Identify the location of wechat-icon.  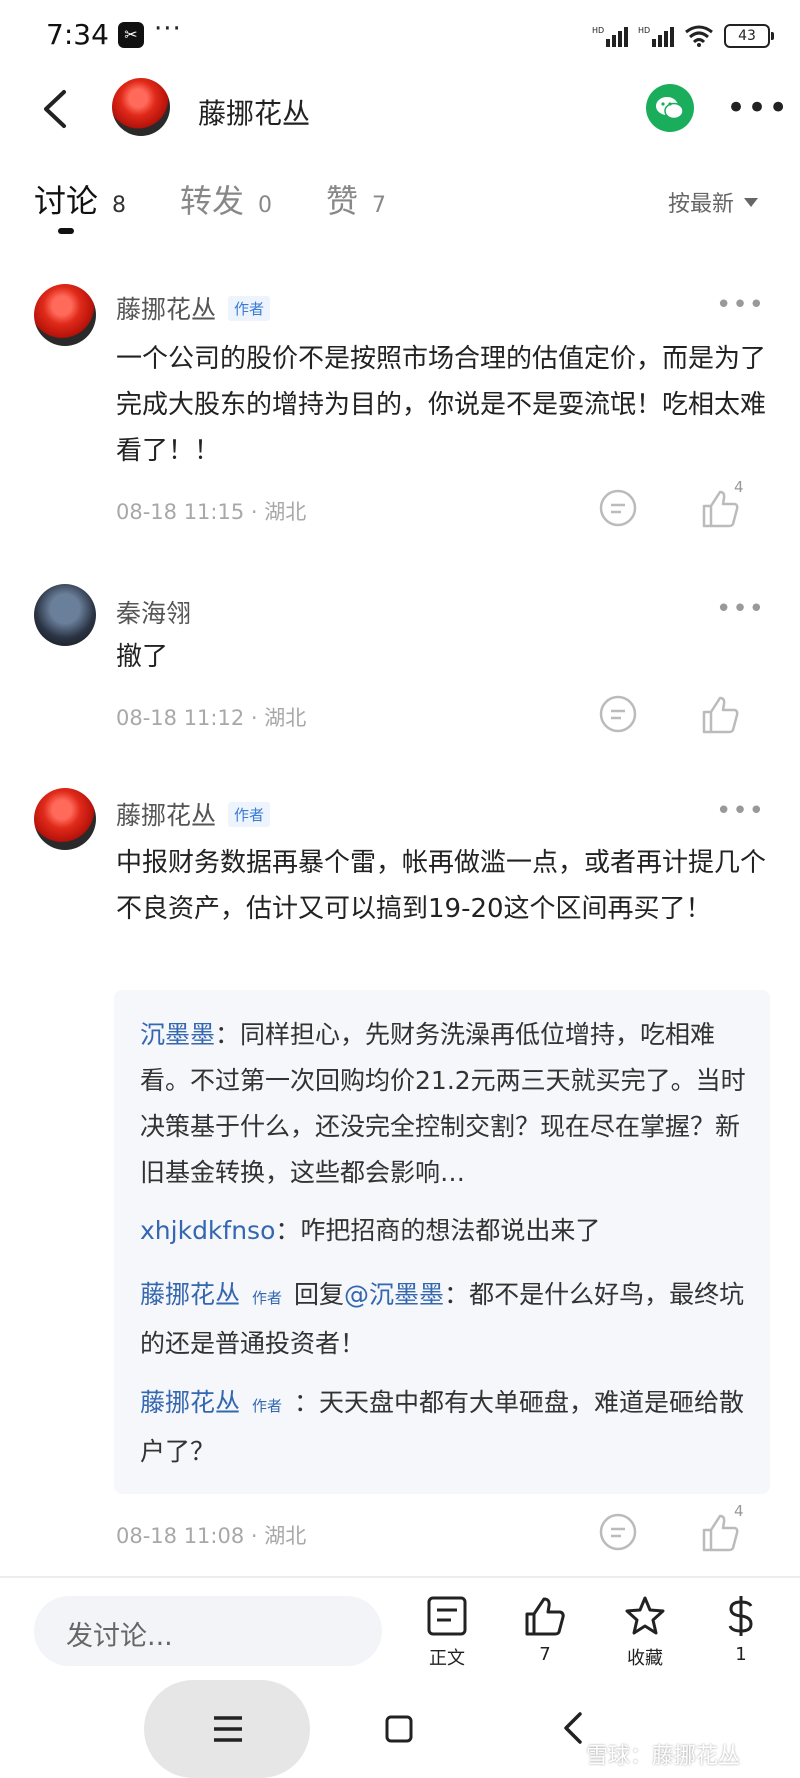
(670, 108).